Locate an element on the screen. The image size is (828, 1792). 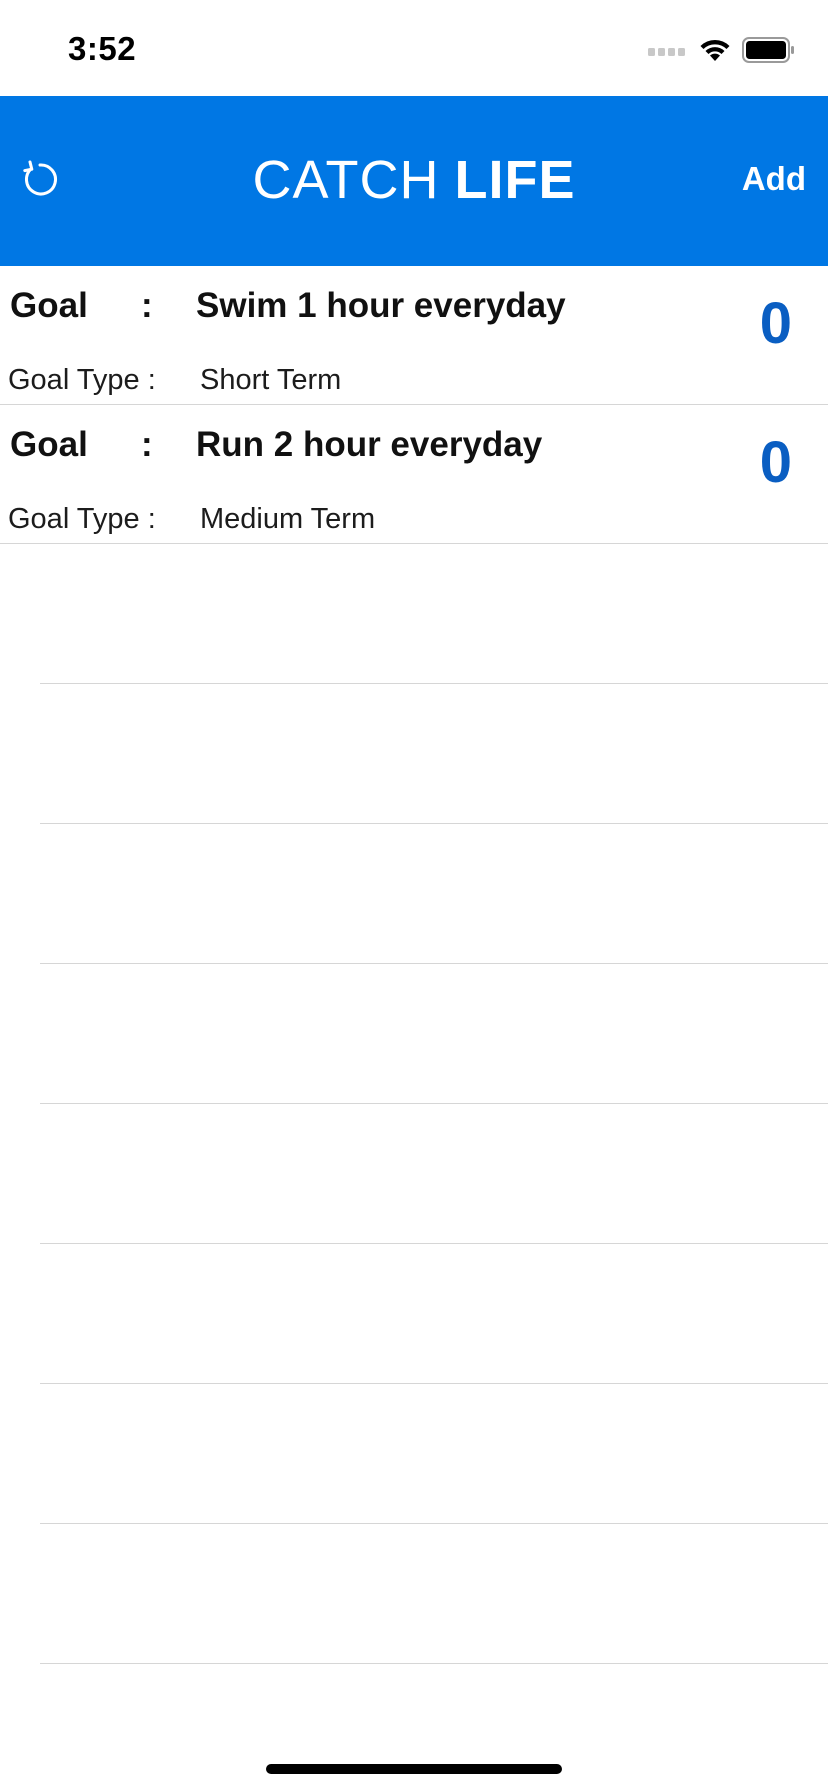
app-title: CATCH LIFE is located at coordinates (414, 180).